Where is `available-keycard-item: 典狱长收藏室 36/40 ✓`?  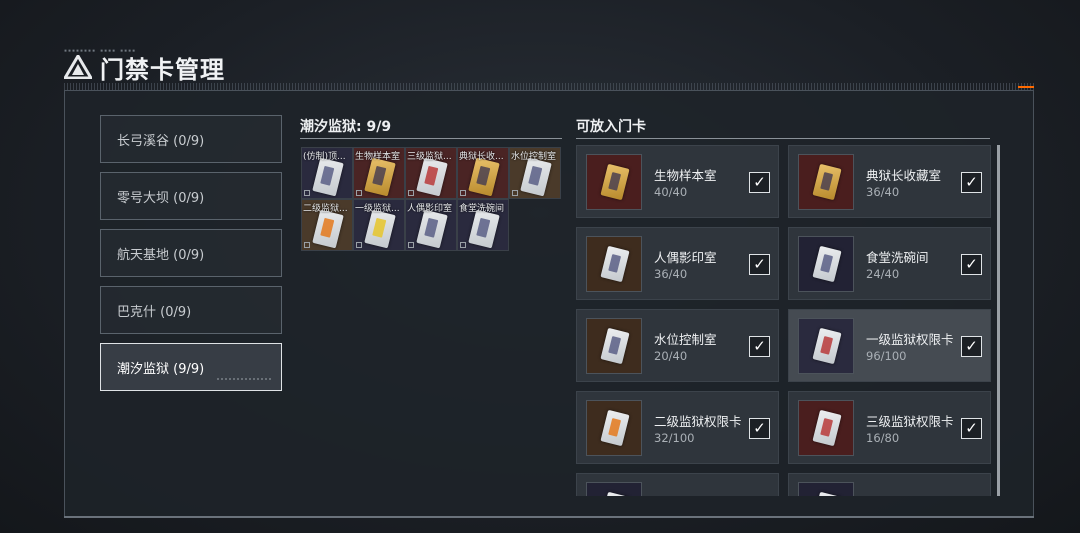 available-keycard-item: 典狱长收藏室 36/40 ✓ is located at coordinates (889, 181).